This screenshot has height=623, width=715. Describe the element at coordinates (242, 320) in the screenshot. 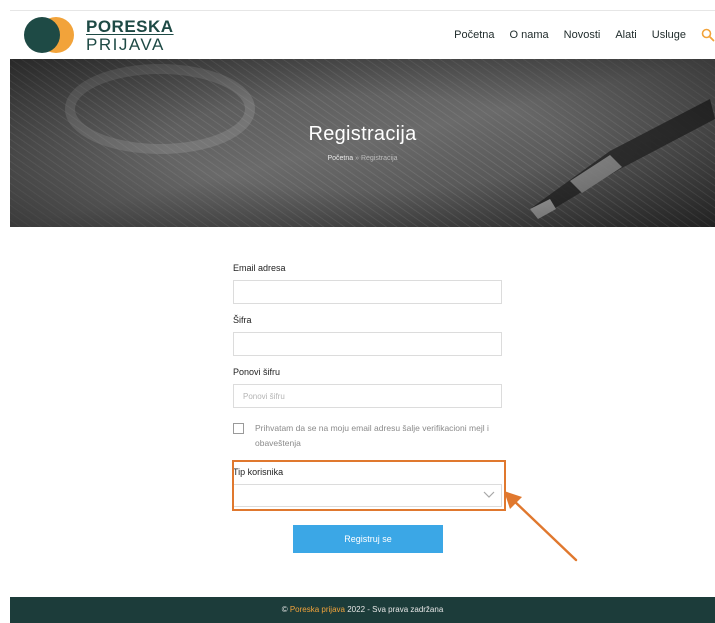

I see `password-label: Šifra` at that location.